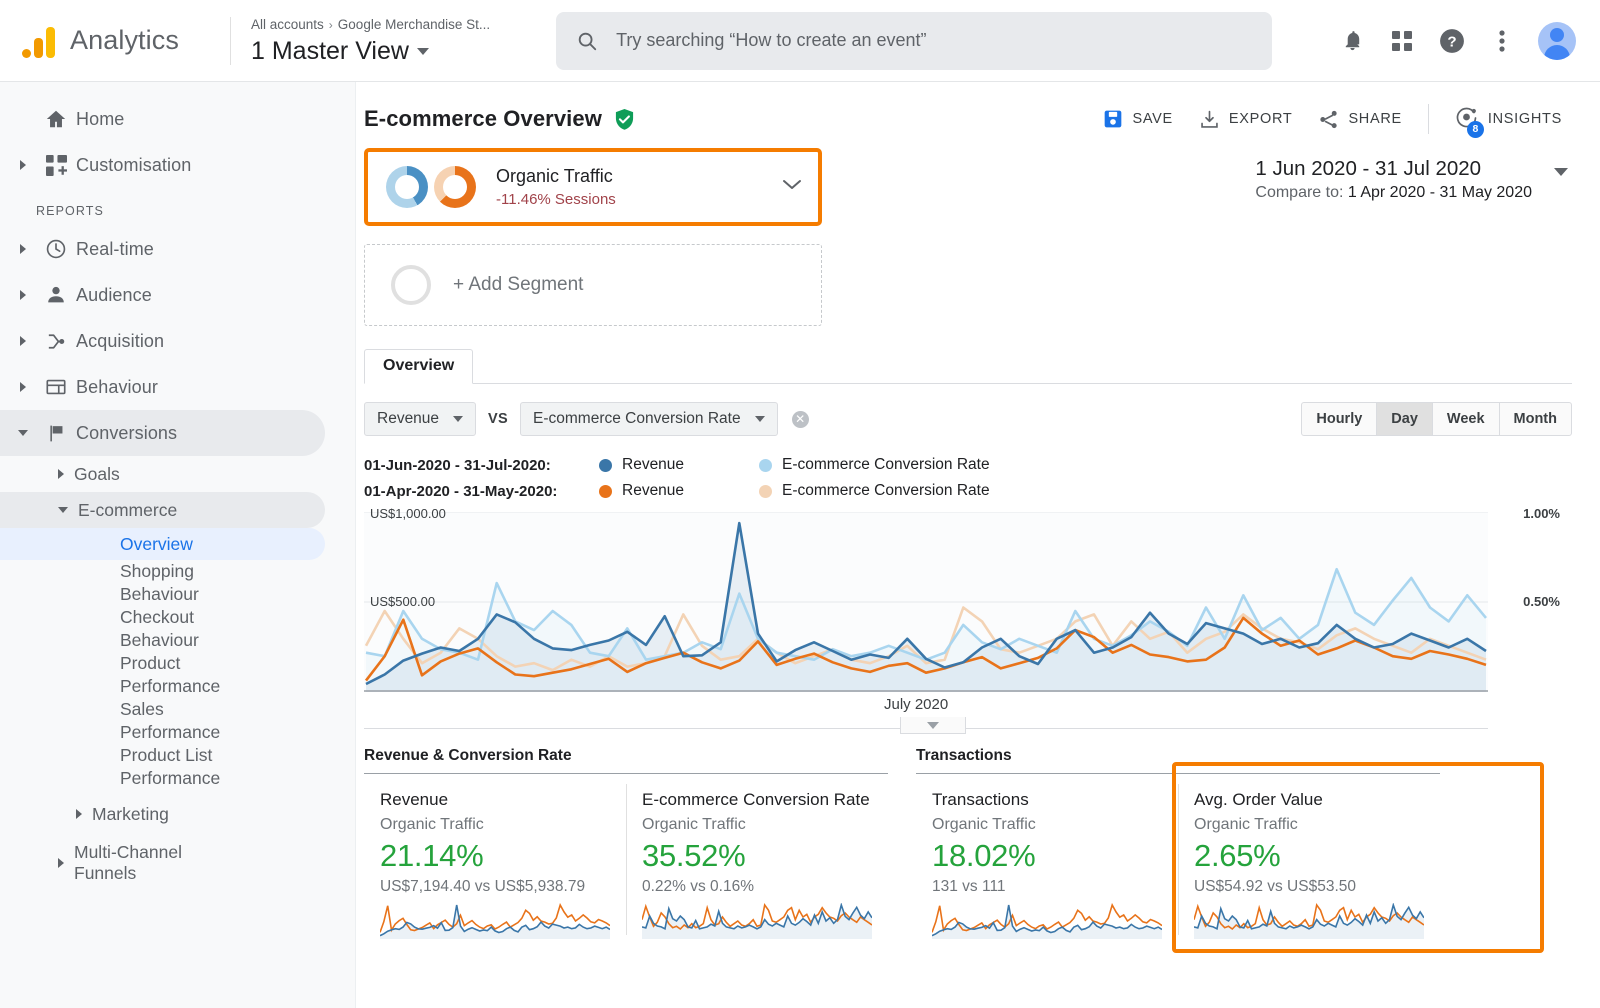 This screenshot has width=1600, height=1008. I want to click on share-button: SHARE, so click(1359, 119).